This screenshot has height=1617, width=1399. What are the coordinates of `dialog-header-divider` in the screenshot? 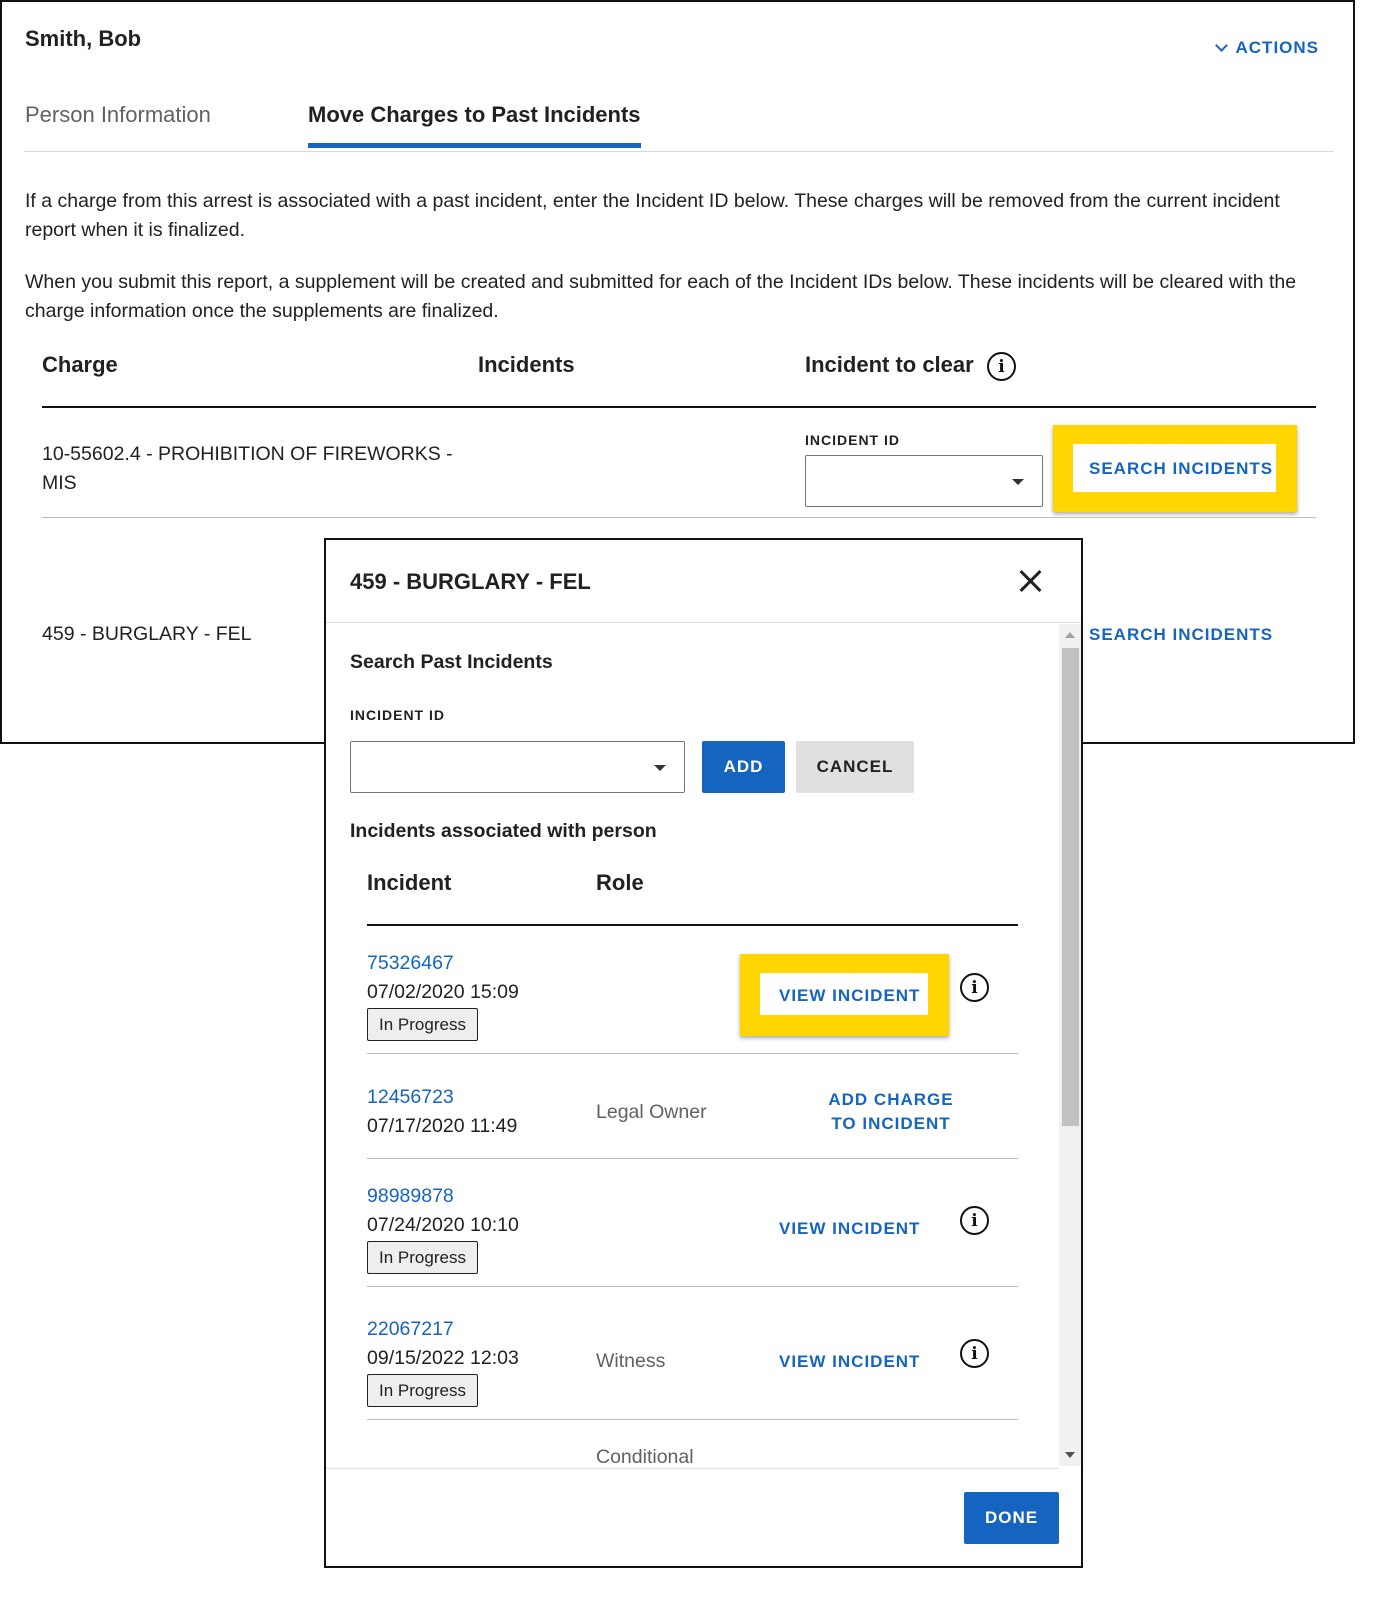 It's located at (703, 622).